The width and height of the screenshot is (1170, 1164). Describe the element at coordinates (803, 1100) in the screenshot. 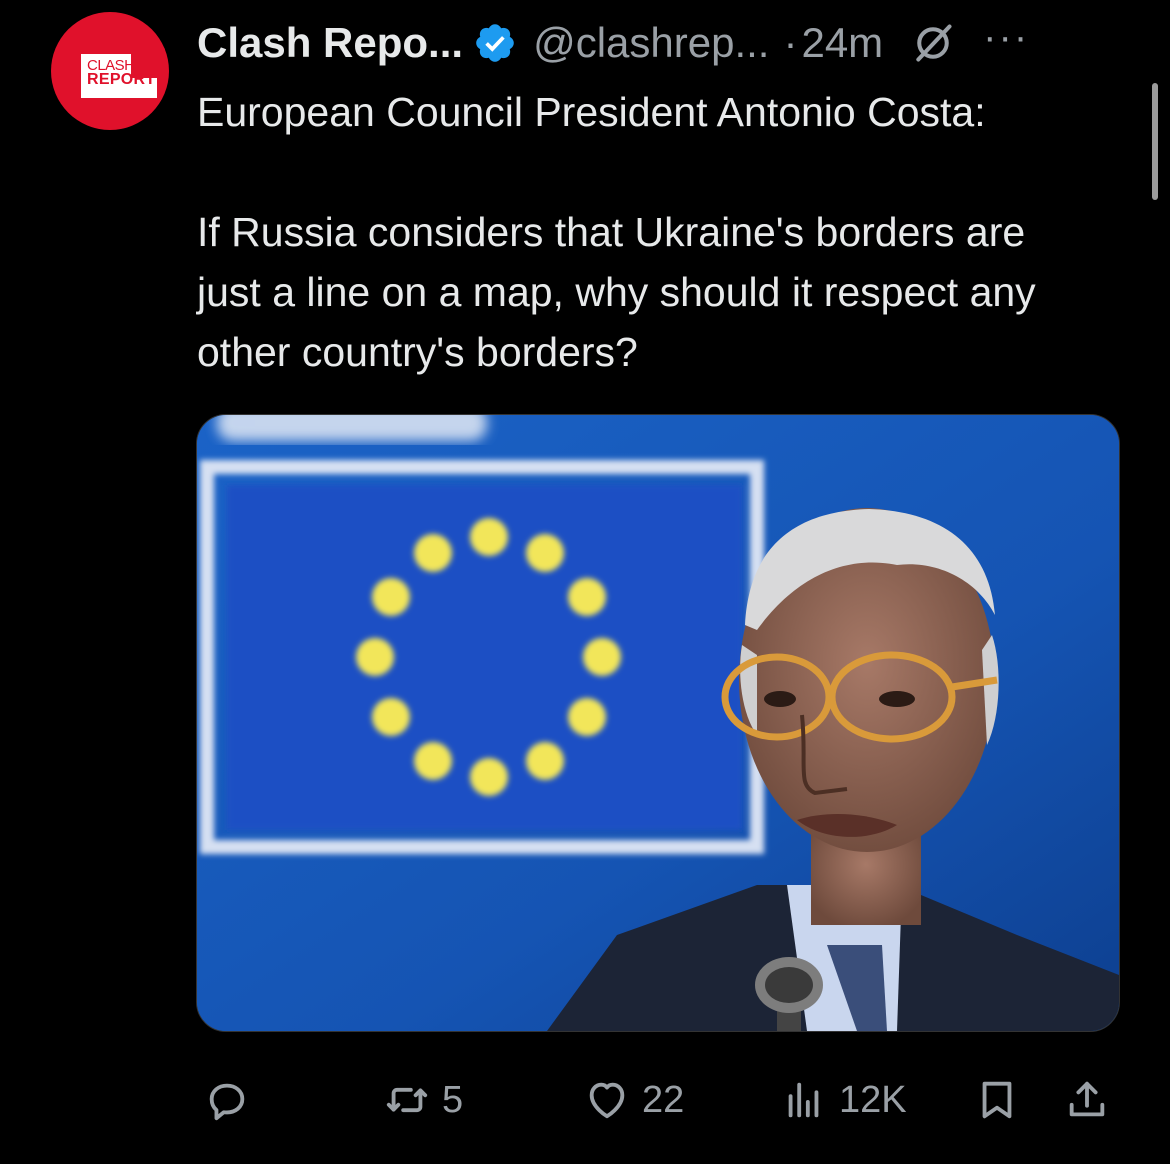

I see `views-icon` at that location.